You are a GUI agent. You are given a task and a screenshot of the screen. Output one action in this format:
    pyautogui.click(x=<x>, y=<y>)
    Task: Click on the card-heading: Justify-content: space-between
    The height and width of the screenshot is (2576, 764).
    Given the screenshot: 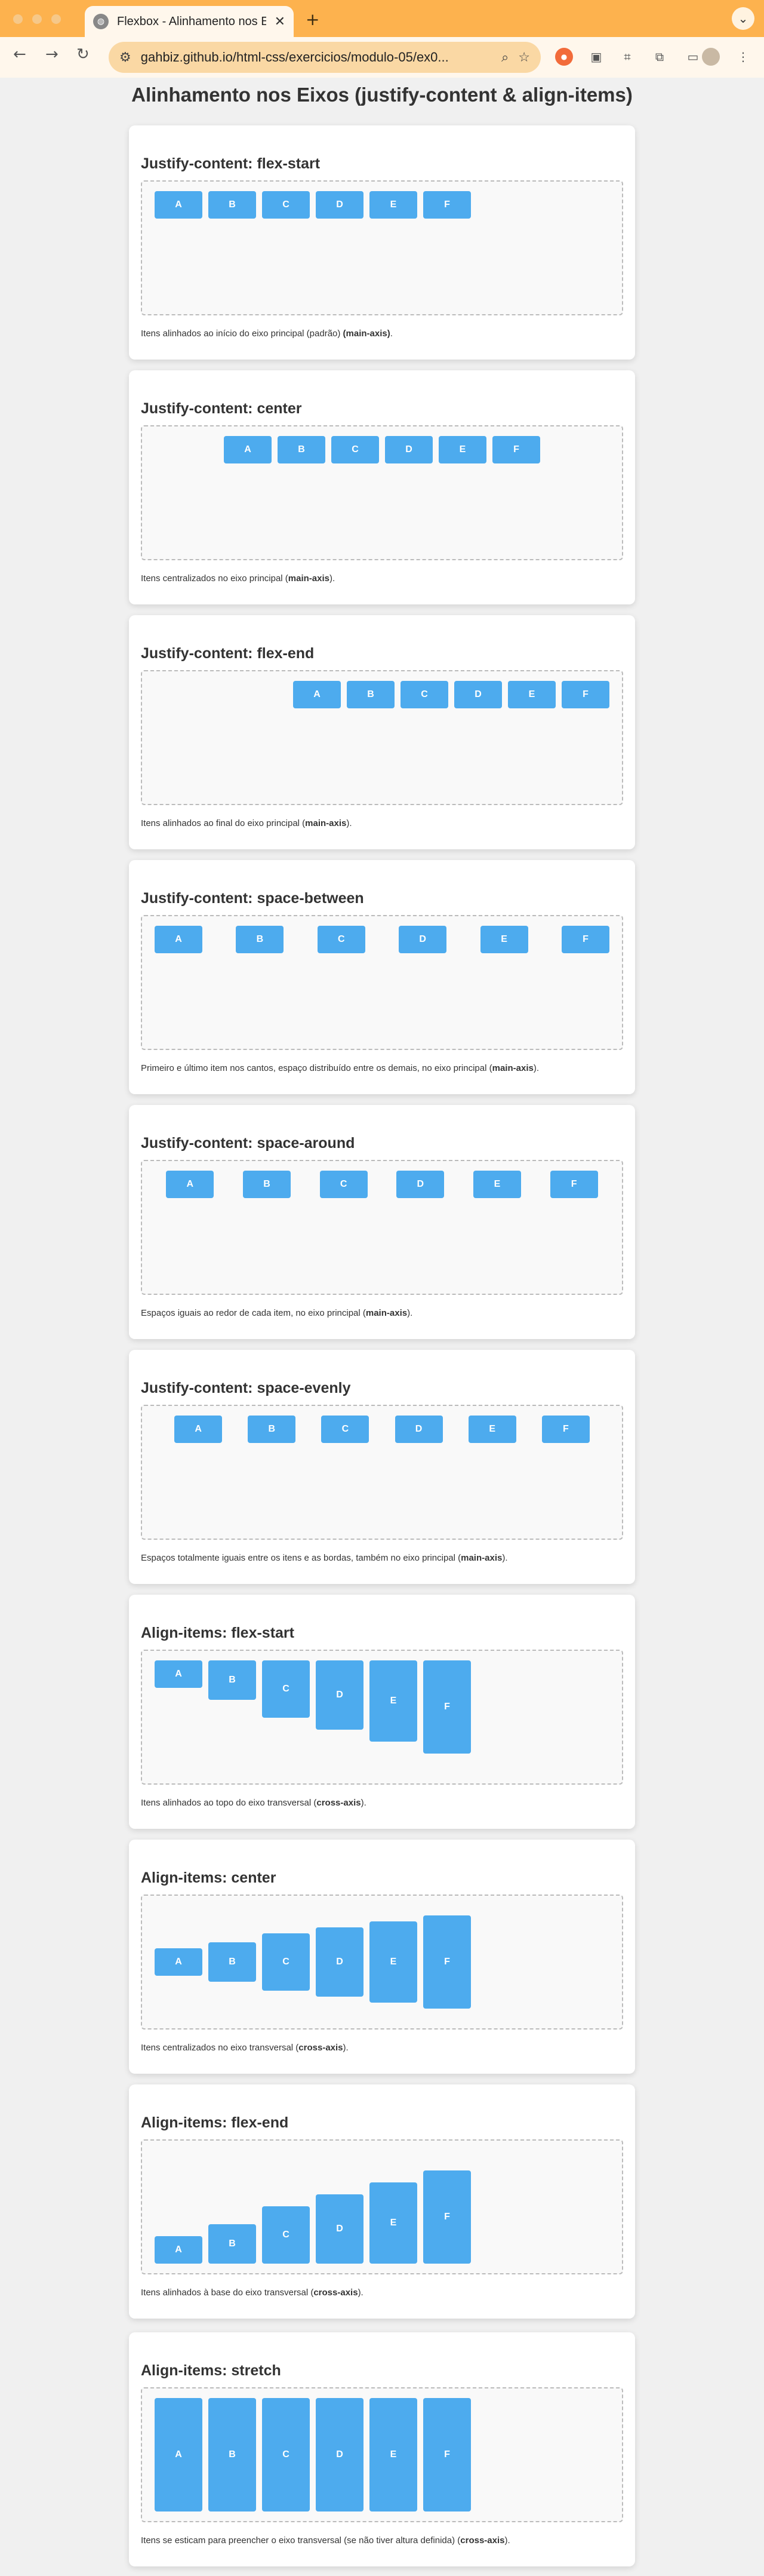 What is the action you would take?
    pyautogui.click(x=253, y=898)
    